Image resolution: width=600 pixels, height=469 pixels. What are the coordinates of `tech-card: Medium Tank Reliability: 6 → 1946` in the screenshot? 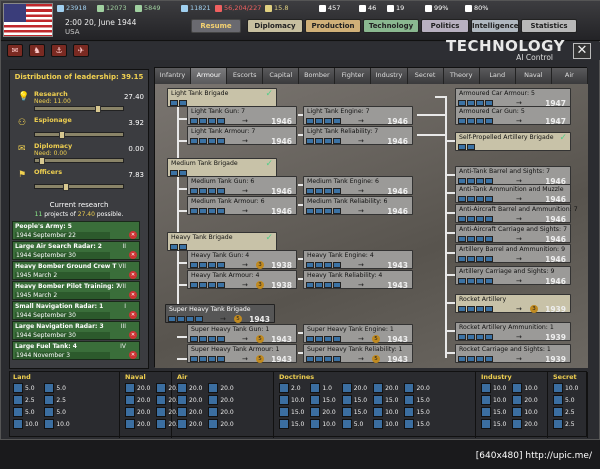 It's located at (358, 206).